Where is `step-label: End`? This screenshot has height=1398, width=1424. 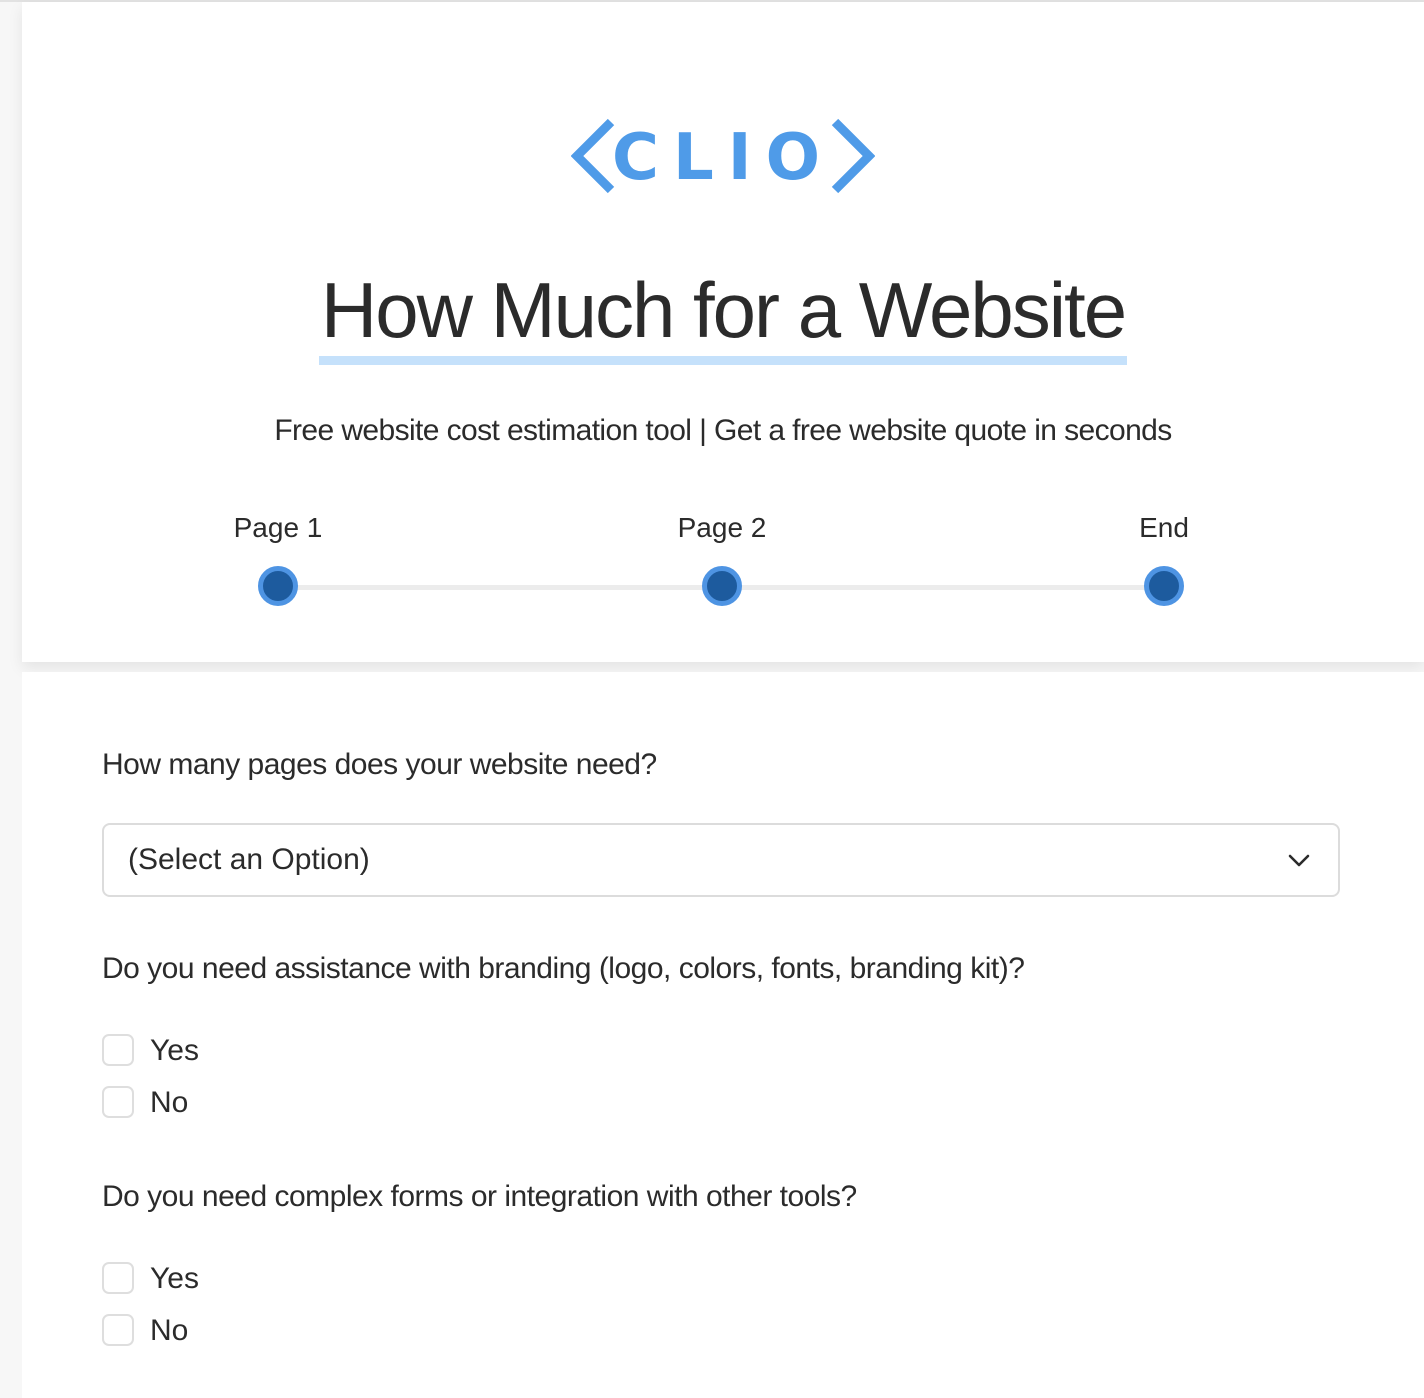
step-label: End is located at coordinates (1164, 527).